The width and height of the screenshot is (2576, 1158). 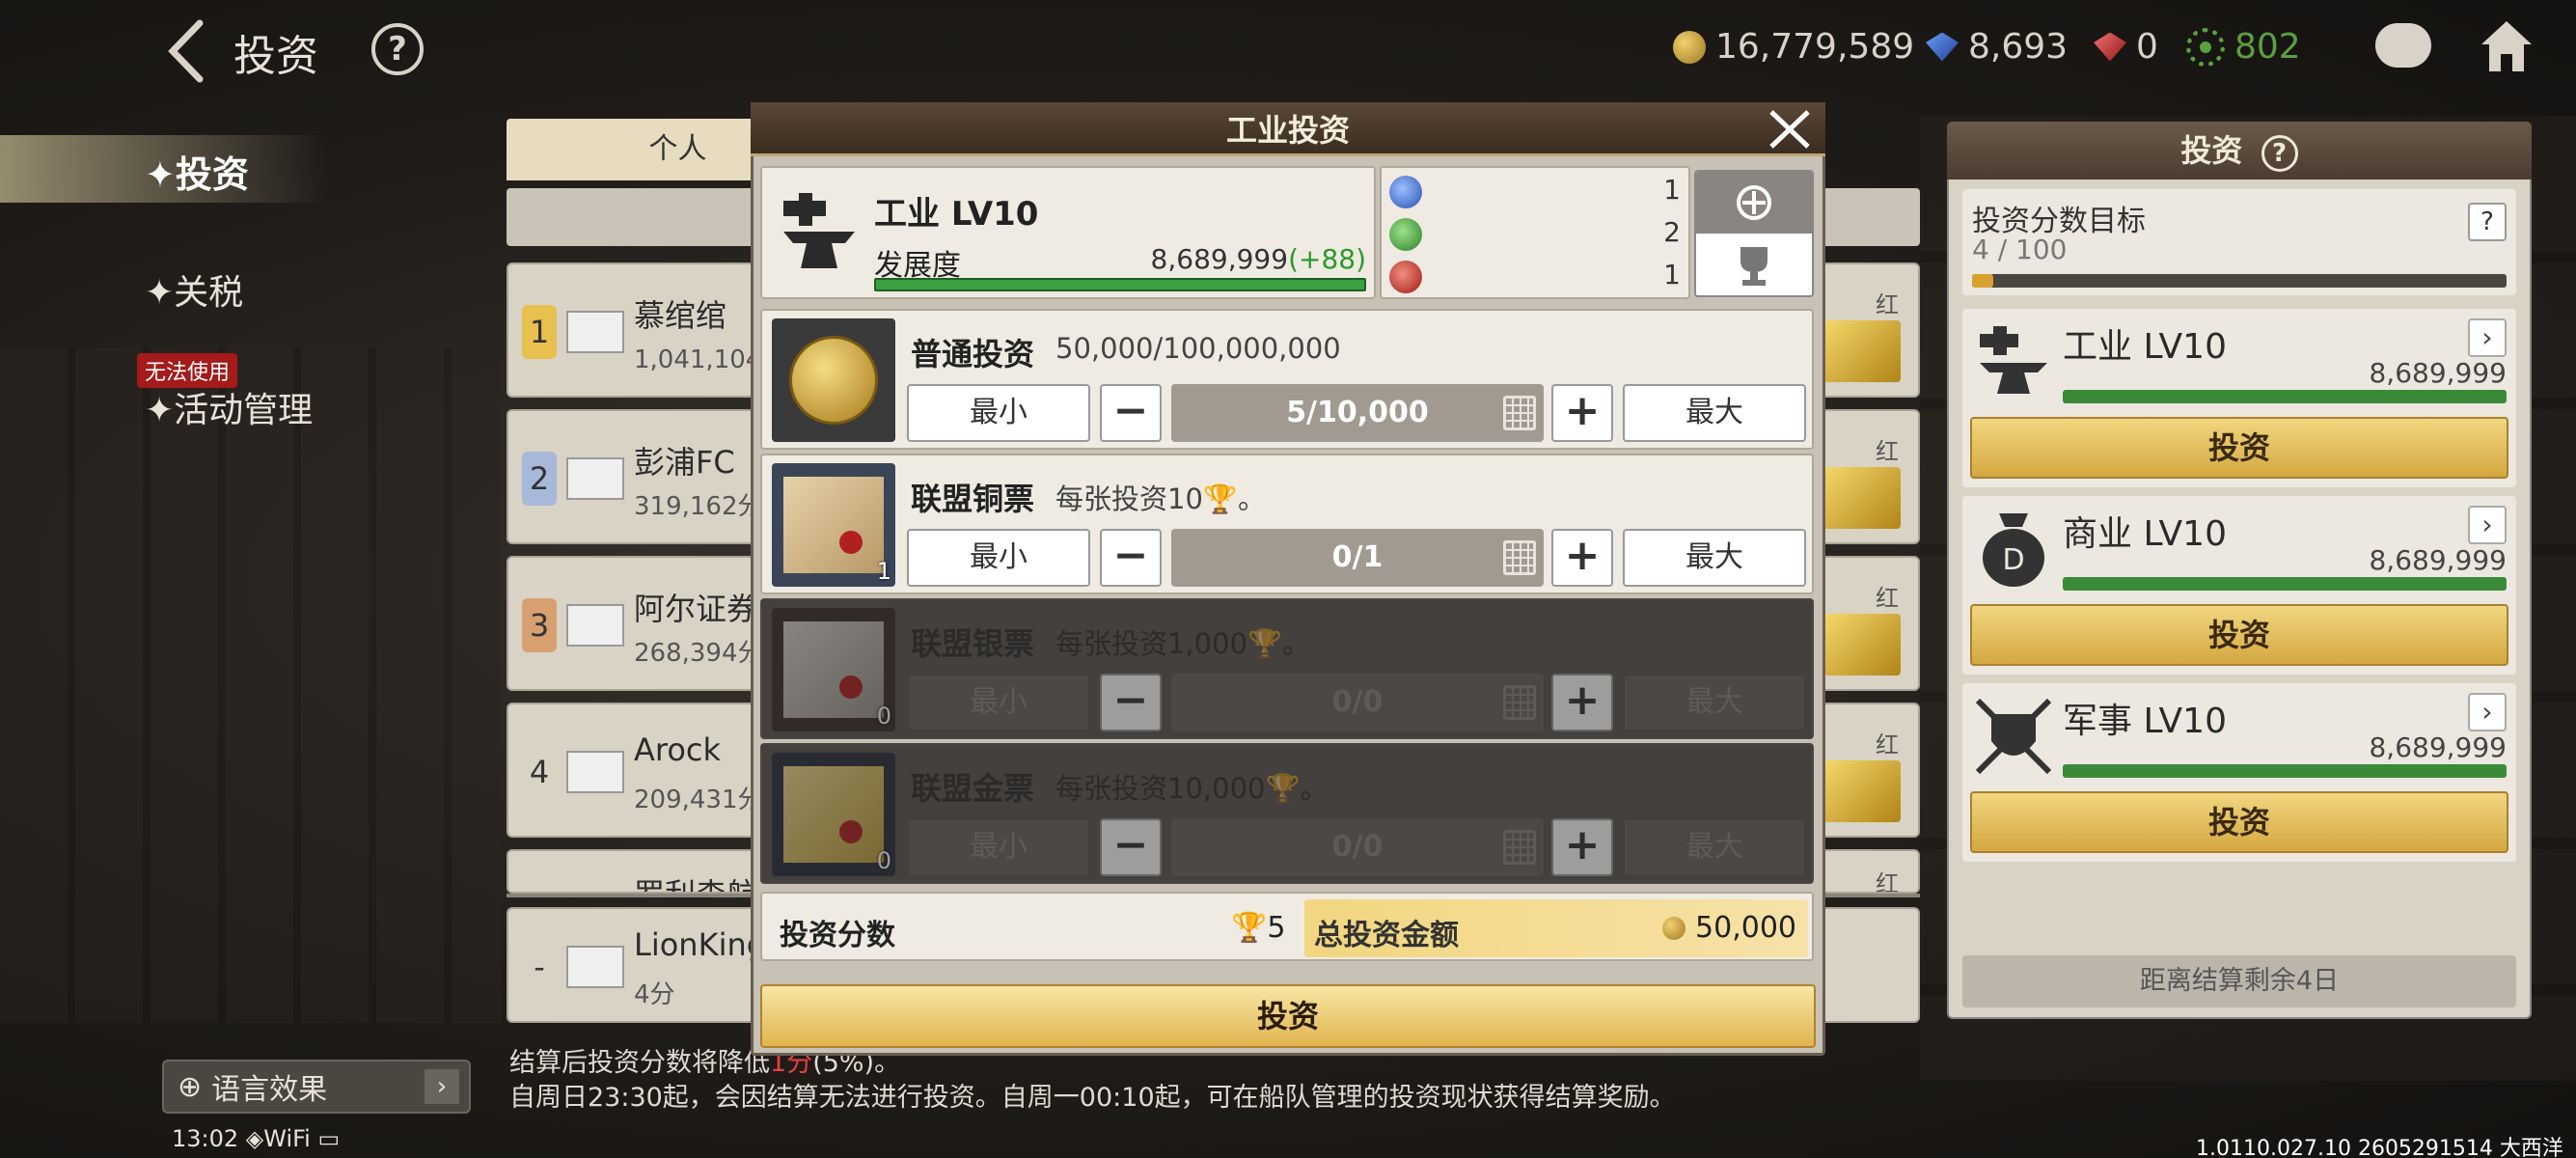 What do you see at coordinates (834, 525) in the screenshot?
I see `bronze-ticket-icon: 1` at bounding box center [834, 525].